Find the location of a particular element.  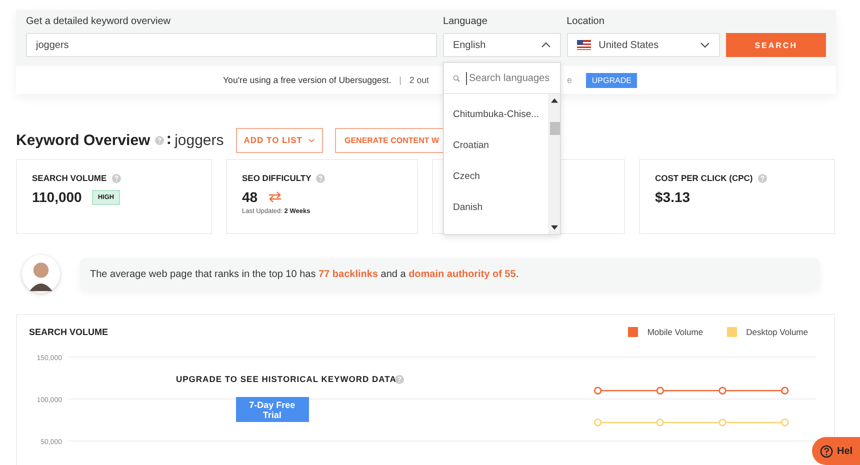

field-label: Get a detailed keyword overview is located at coordinates (99, 21).